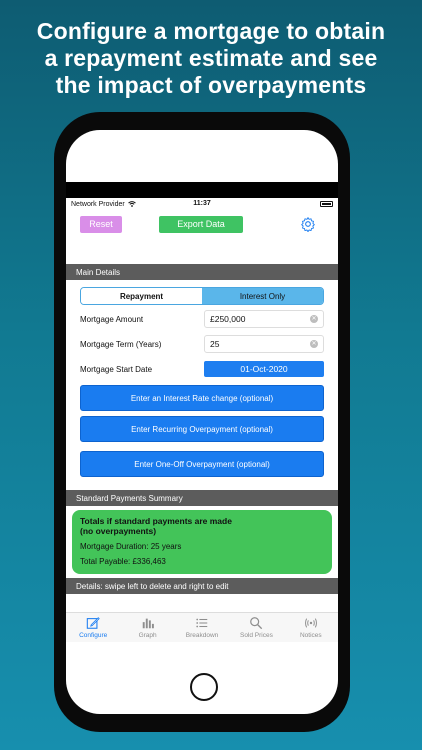  I want to click on interest-rate-change-button: Enter an Interest Rate change (optional), so click(202, 398).